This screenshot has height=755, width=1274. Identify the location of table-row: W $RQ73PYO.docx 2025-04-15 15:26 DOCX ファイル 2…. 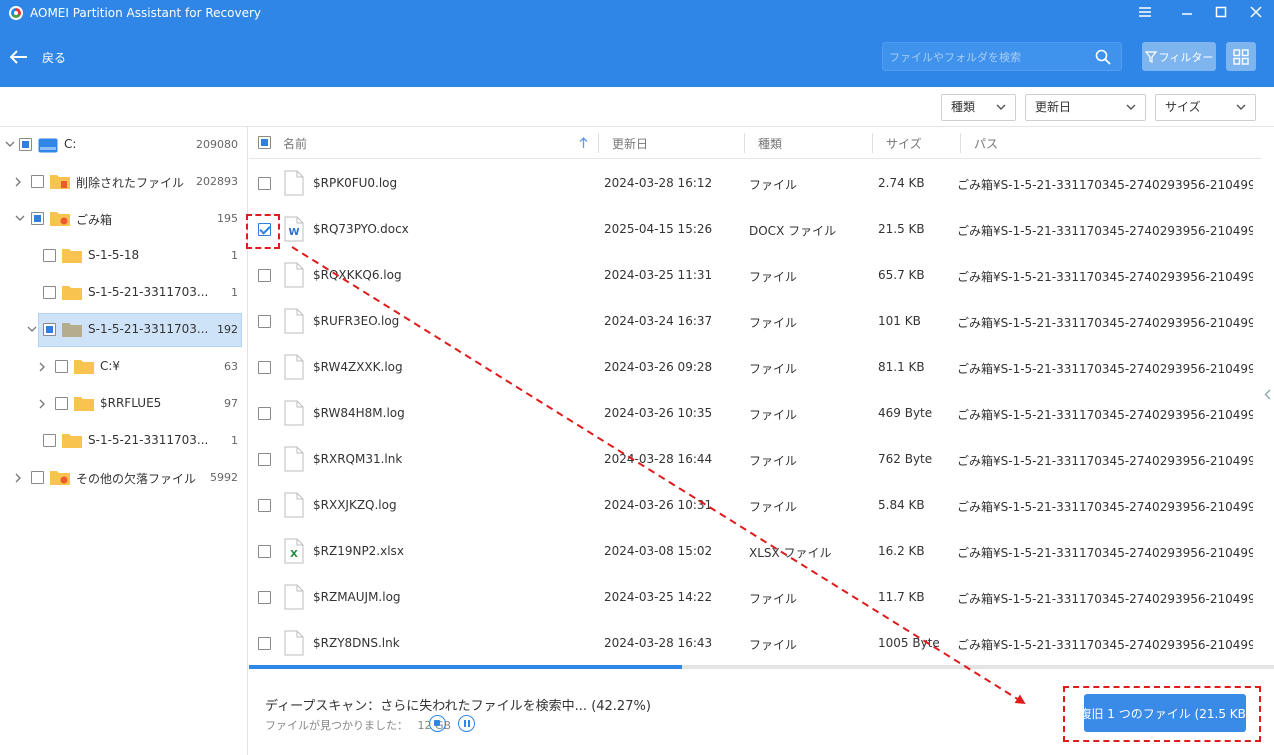
(755, 230).